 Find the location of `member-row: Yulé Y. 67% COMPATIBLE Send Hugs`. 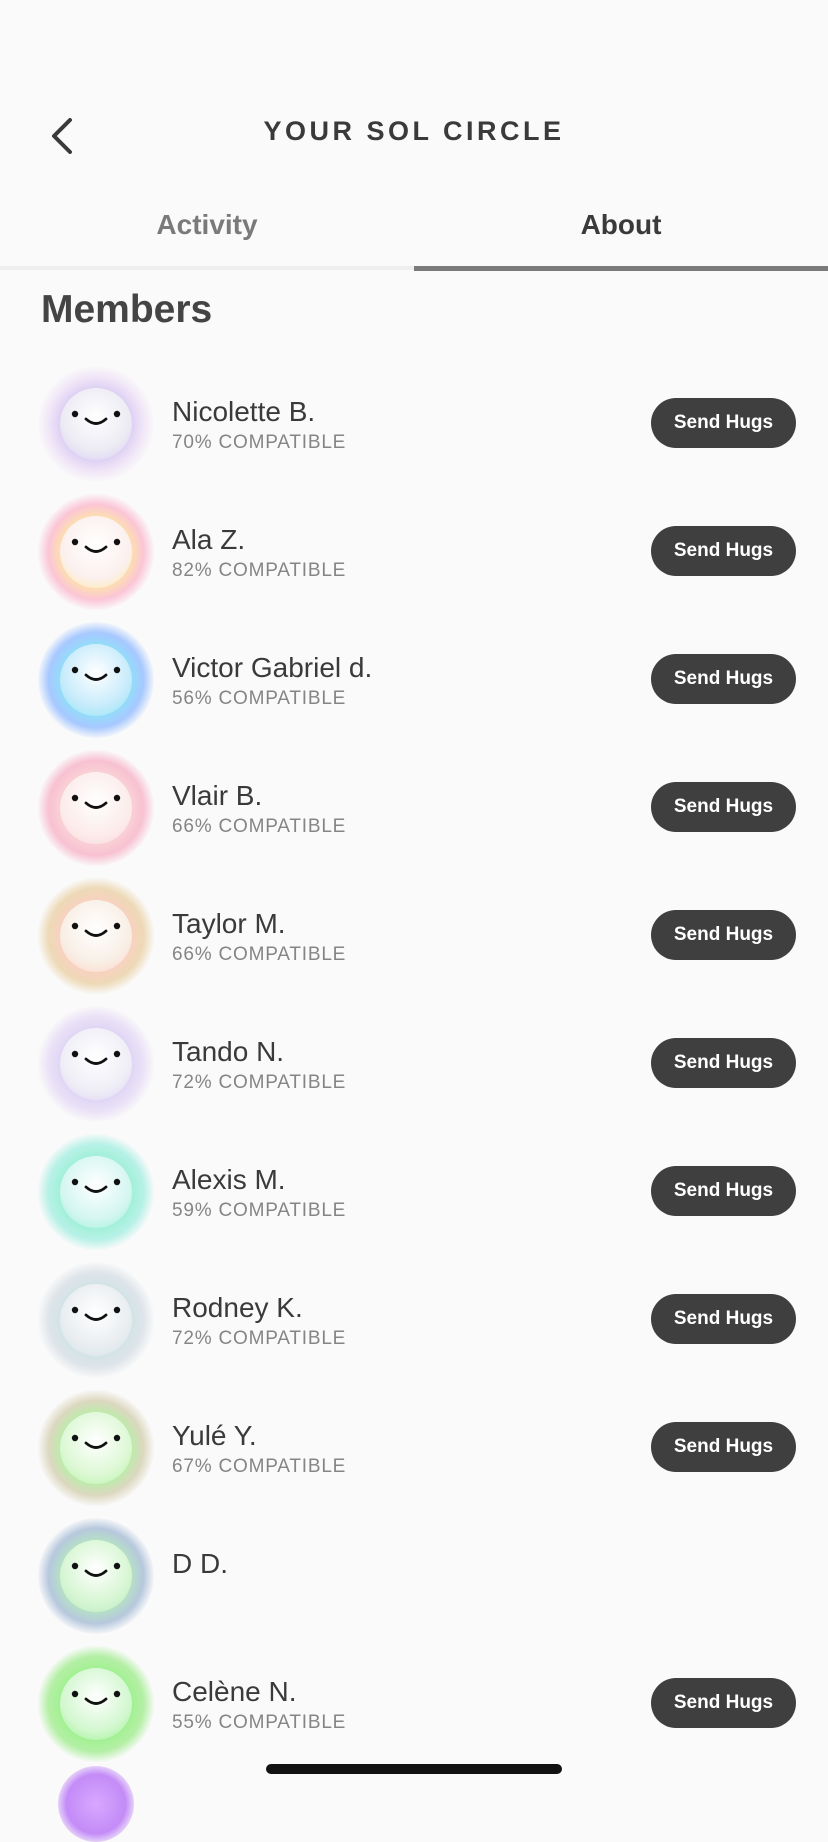

member-row: Yulé Y. 67% COMPATIBLE Send Hugs is located at coordinates (414, 1448).